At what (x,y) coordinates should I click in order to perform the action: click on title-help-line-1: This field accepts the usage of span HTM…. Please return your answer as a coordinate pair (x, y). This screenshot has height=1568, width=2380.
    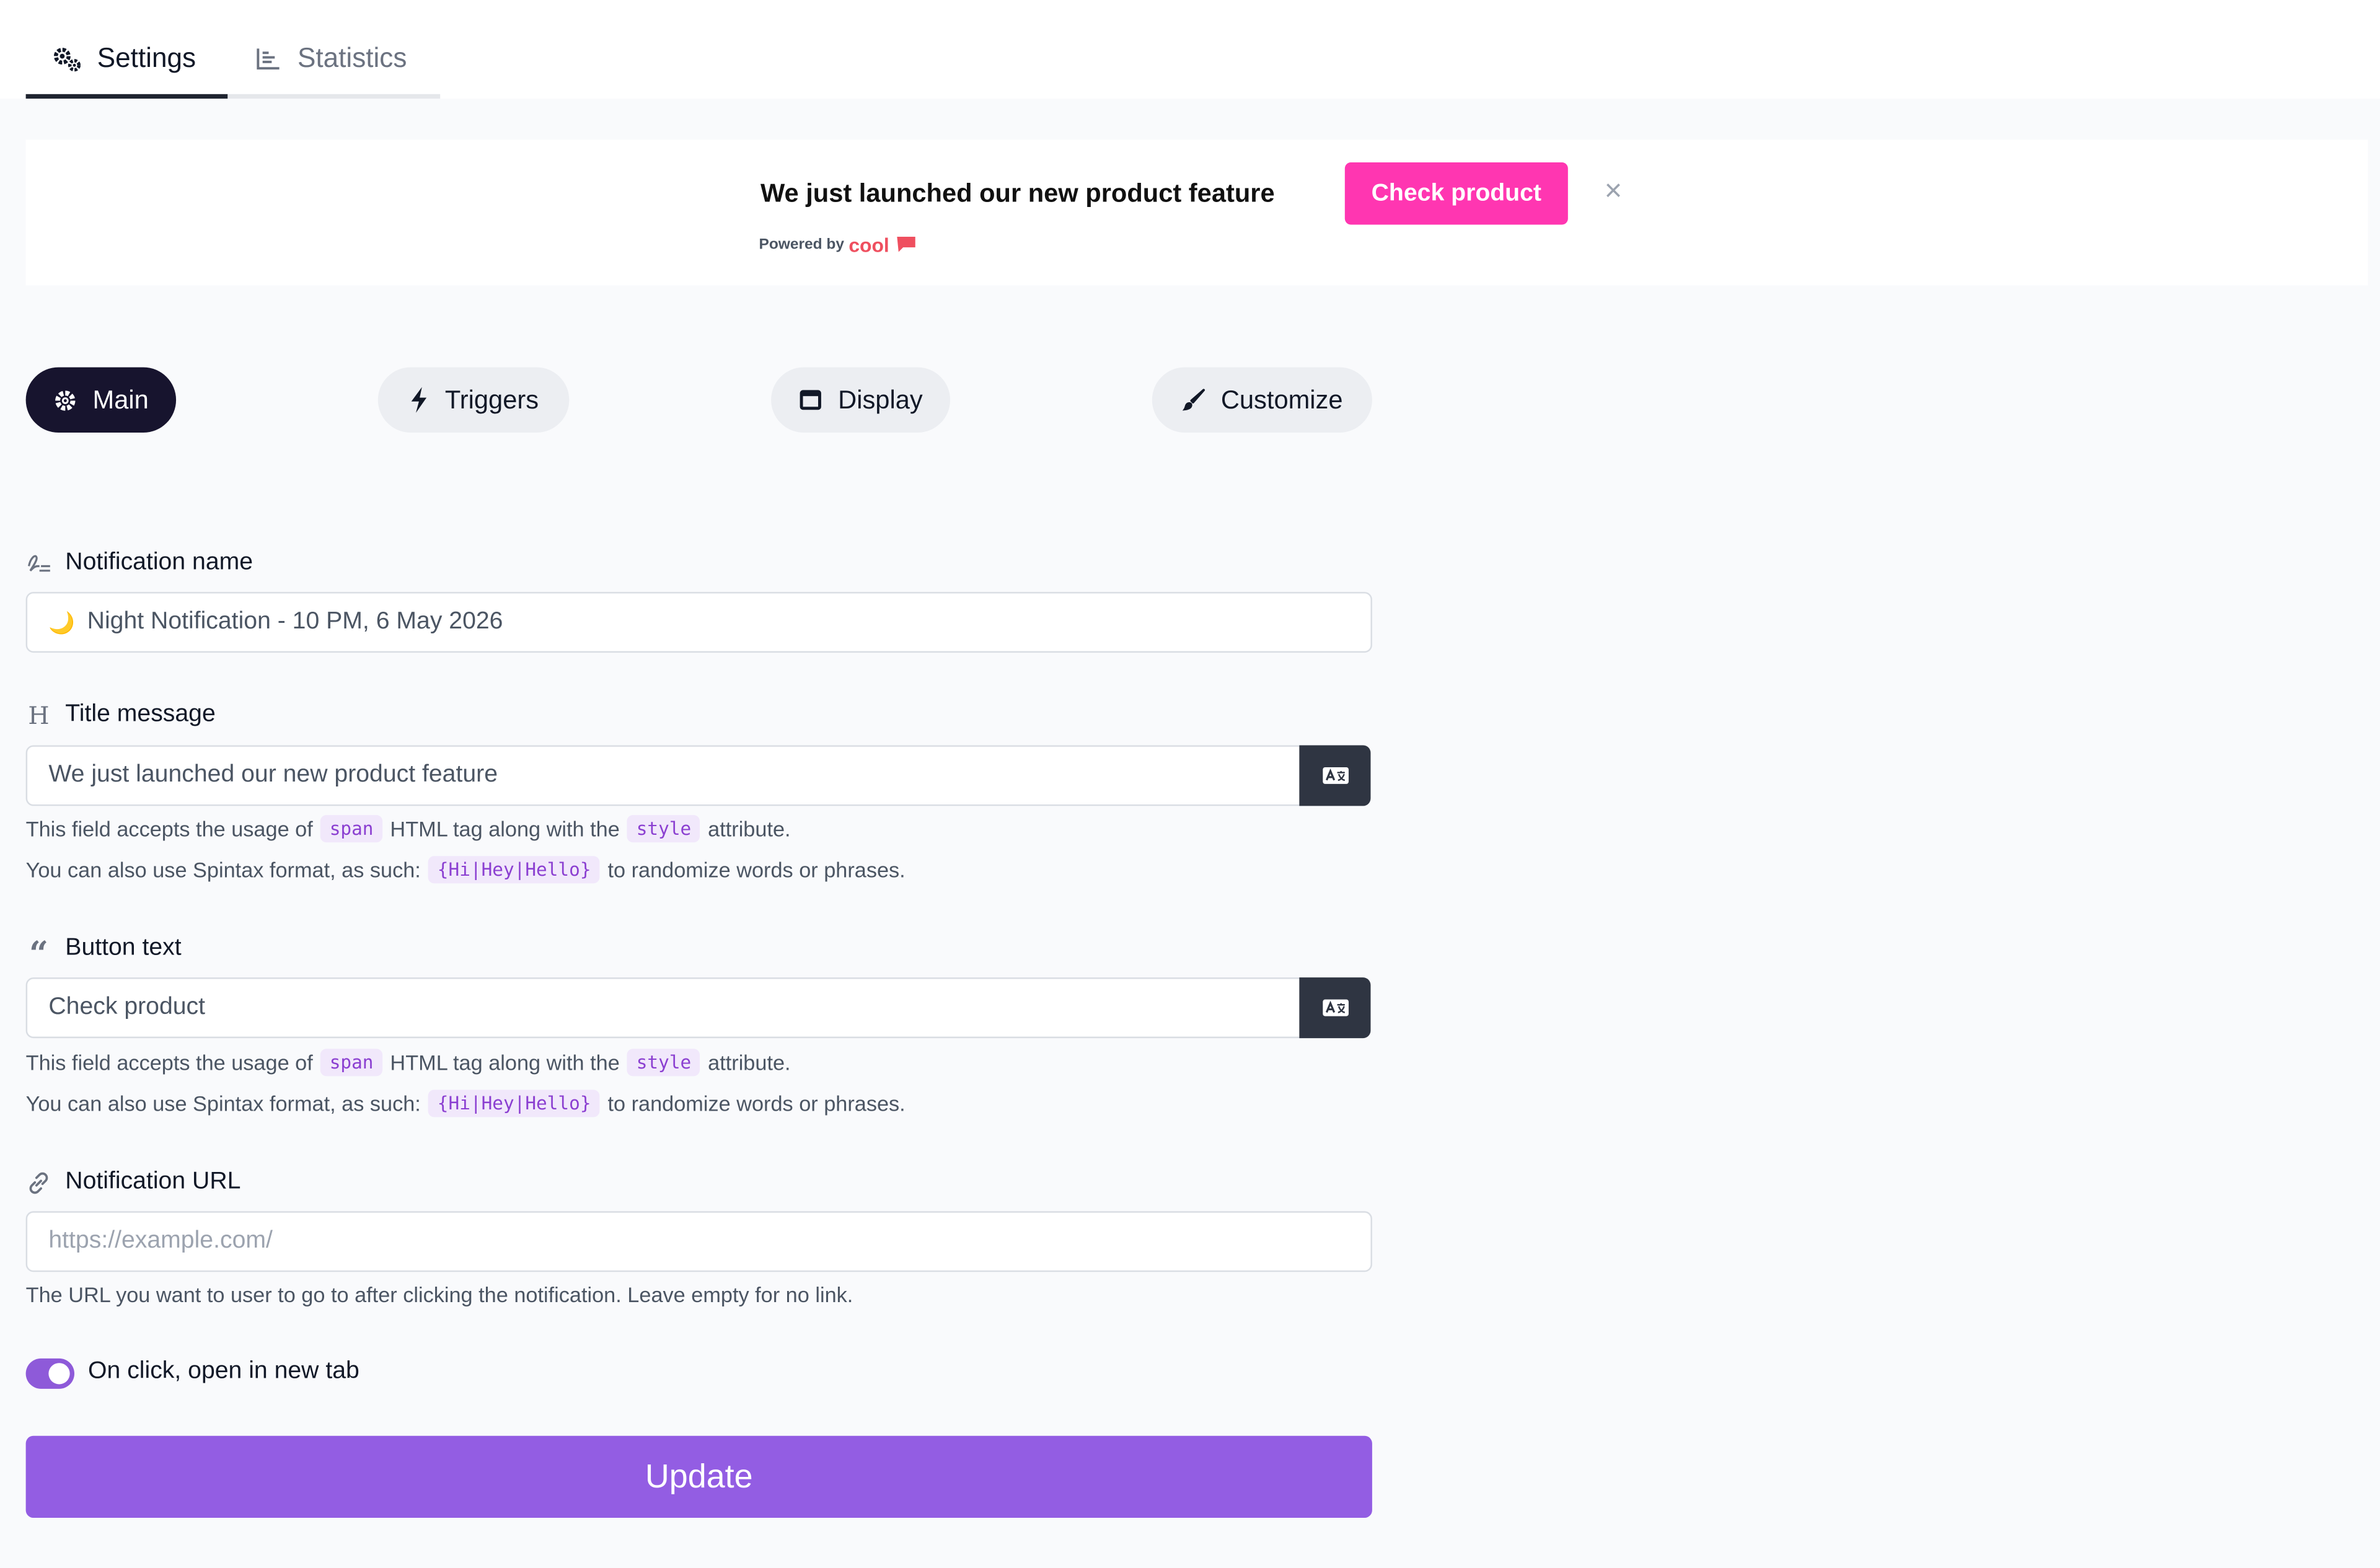
    Looking at the image, I should click on (408, 829).